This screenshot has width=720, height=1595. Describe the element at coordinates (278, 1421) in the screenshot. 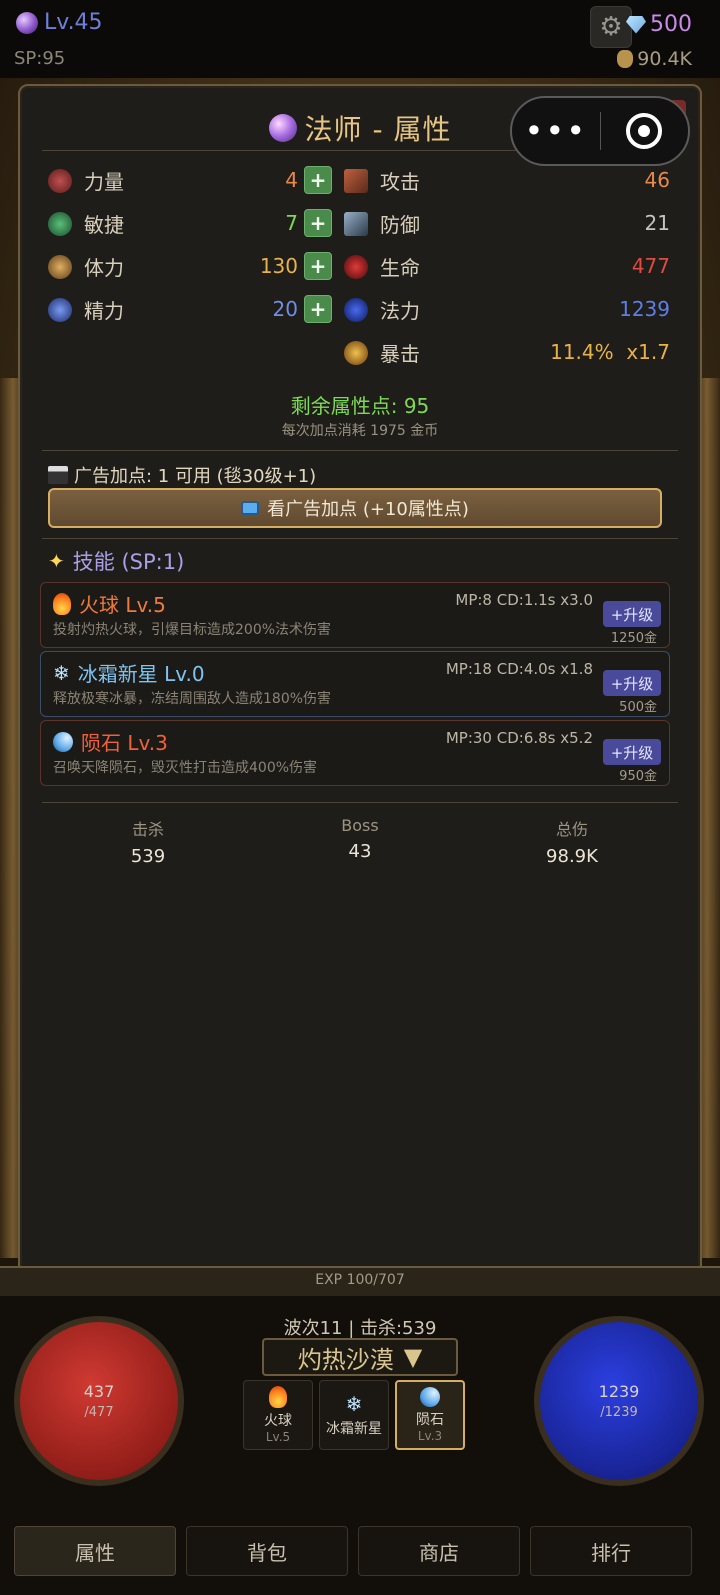

I see `skill-slot-name: 火球` at that location.